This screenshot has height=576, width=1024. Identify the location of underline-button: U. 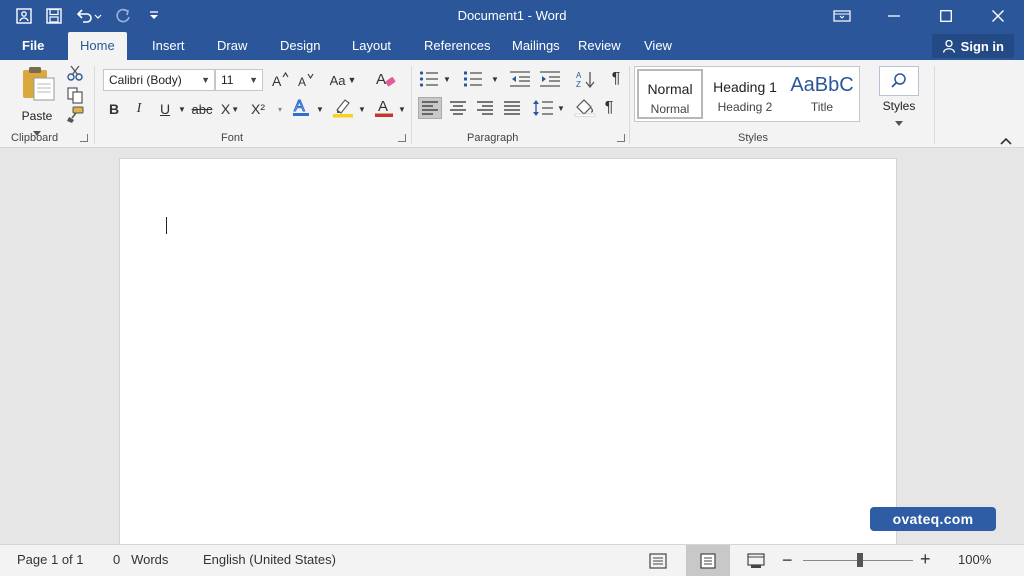
(165, 109).